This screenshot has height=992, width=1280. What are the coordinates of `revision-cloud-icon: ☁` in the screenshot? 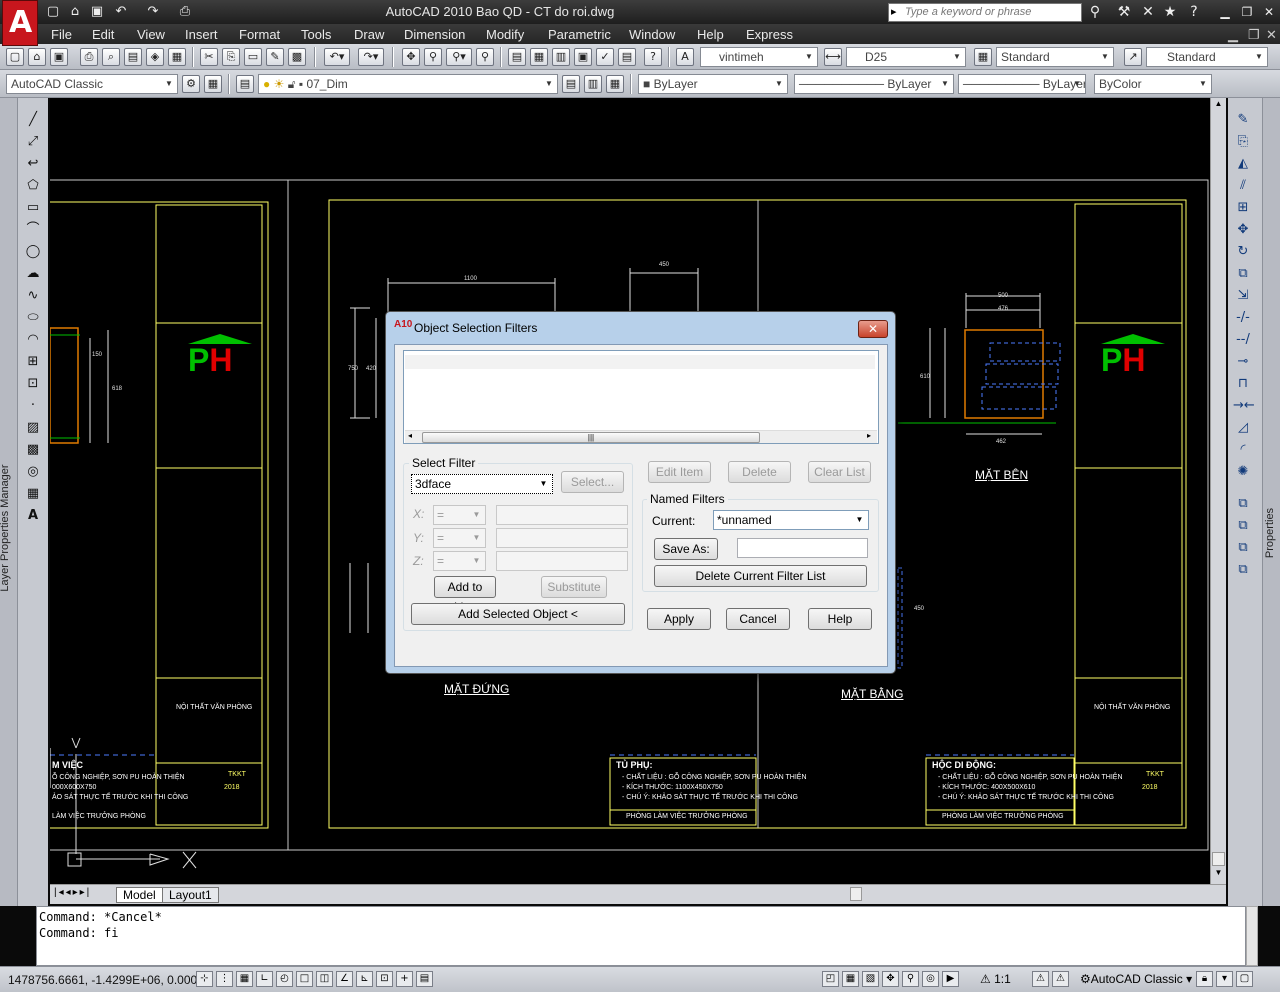 It's located at (33, 273).